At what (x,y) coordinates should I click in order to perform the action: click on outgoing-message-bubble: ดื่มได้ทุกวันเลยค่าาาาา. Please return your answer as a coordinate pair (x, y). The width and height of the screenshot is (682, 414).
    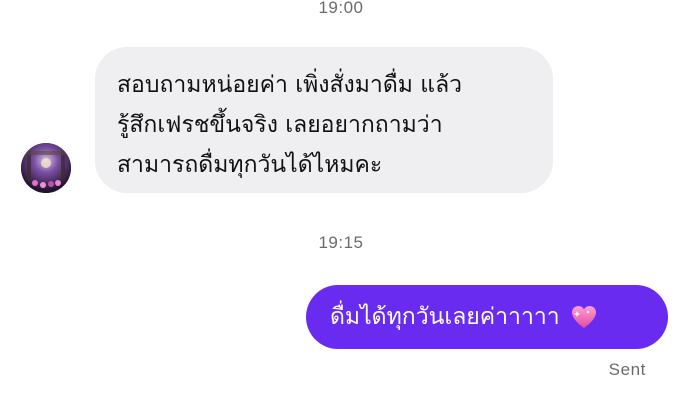
    Looking at the image, I should click on (487, 317).